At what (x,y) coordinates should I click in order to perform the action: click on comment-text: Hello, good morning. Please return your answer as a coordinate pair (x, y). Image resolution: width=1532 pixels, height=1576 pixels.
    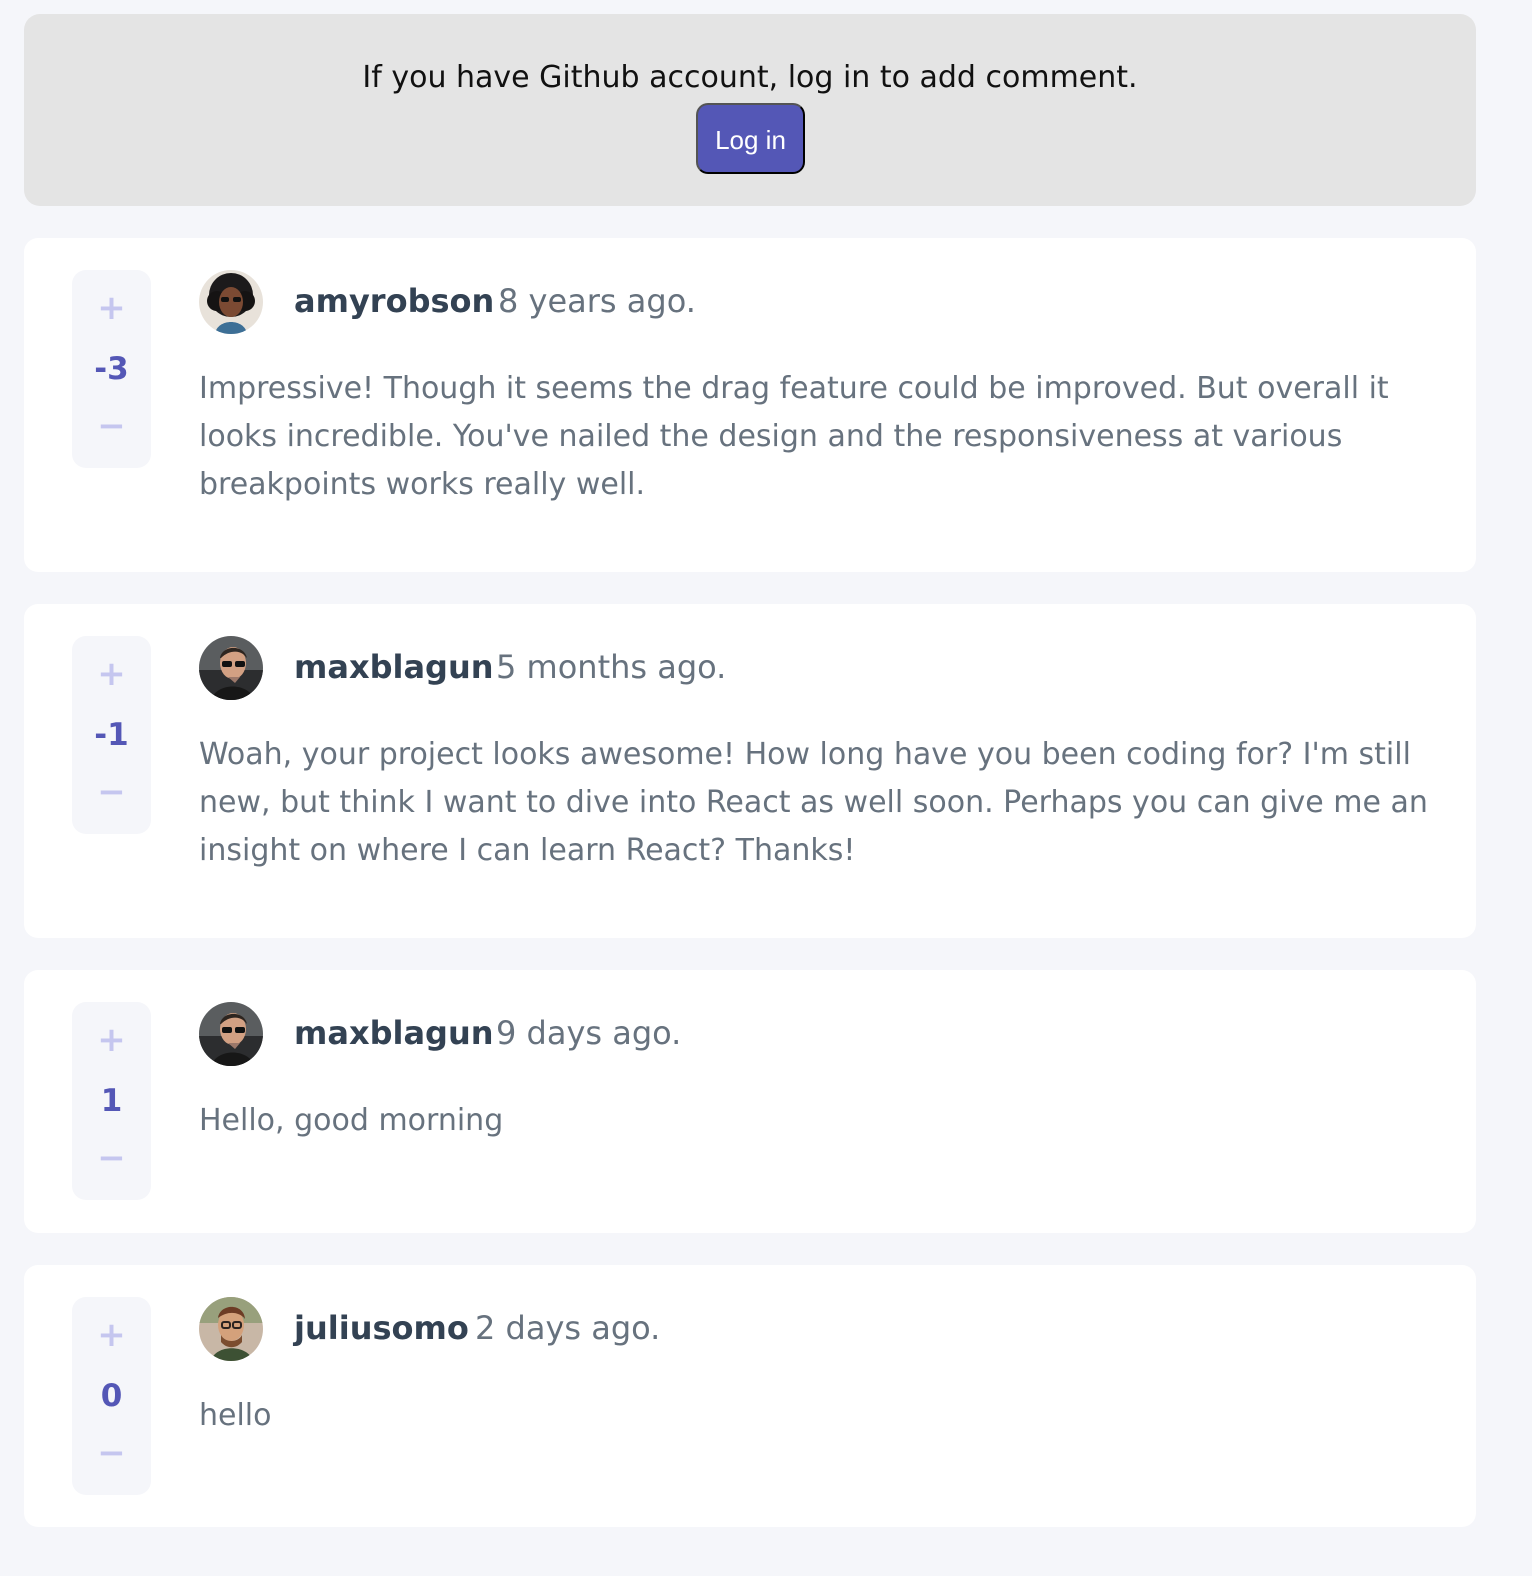
    Looking at the image, I should click on (351, 1120).